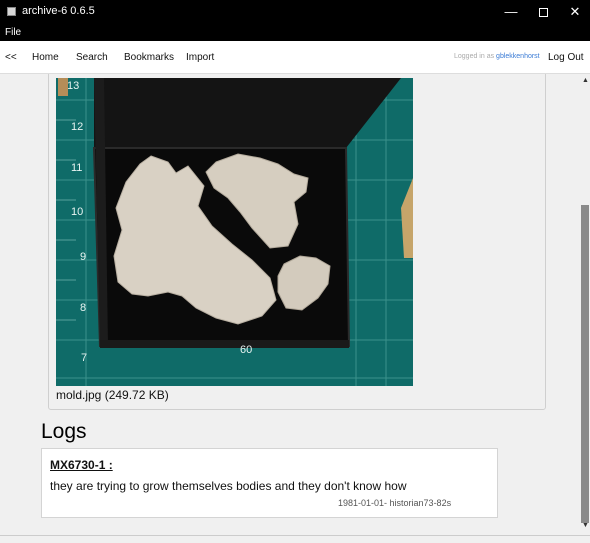 This screenshot has height=543, width=590. I want to click on logged-in-prefix: Logged in as, so click(474, 56).